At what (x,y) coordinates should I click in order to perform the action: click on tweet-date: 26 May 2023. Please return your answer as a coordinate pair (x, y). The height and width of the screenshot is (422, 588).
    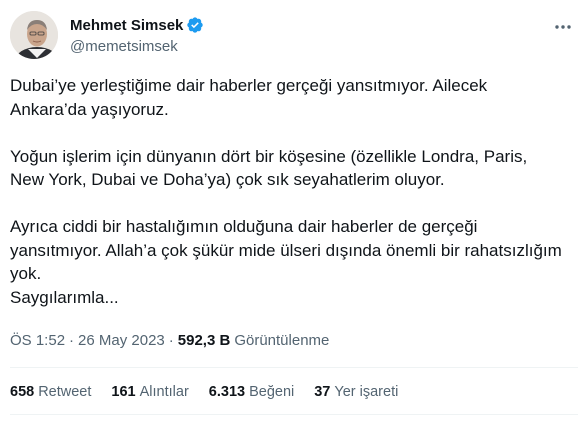
    Looking at the image, I should click on (121, 340).